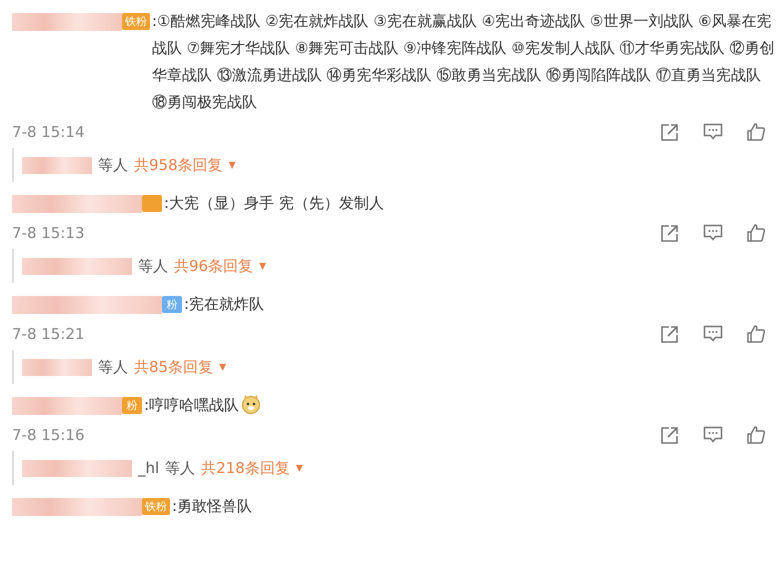 The image size is (782, 562). Describe the element at coordinates (48, 334) in the screenshot. I see `comment-time: 7-8 15:21` at that location.